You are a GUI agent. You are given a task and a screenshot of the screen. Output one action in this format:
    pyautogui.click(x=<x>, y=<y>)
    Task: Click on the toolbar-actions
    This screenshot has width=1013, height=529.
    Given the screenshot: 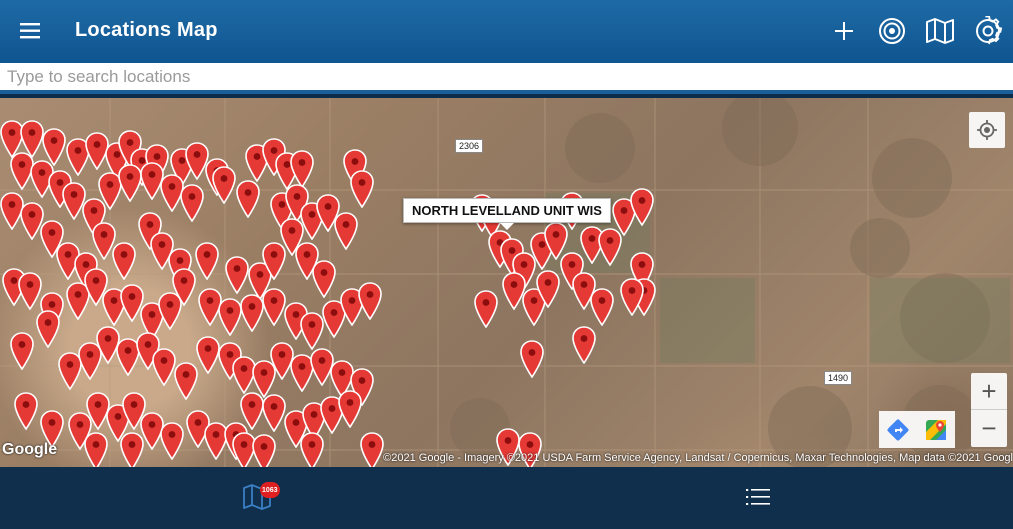 What is the action you would take?
    pyautogui.click(x=916, y=31)
    